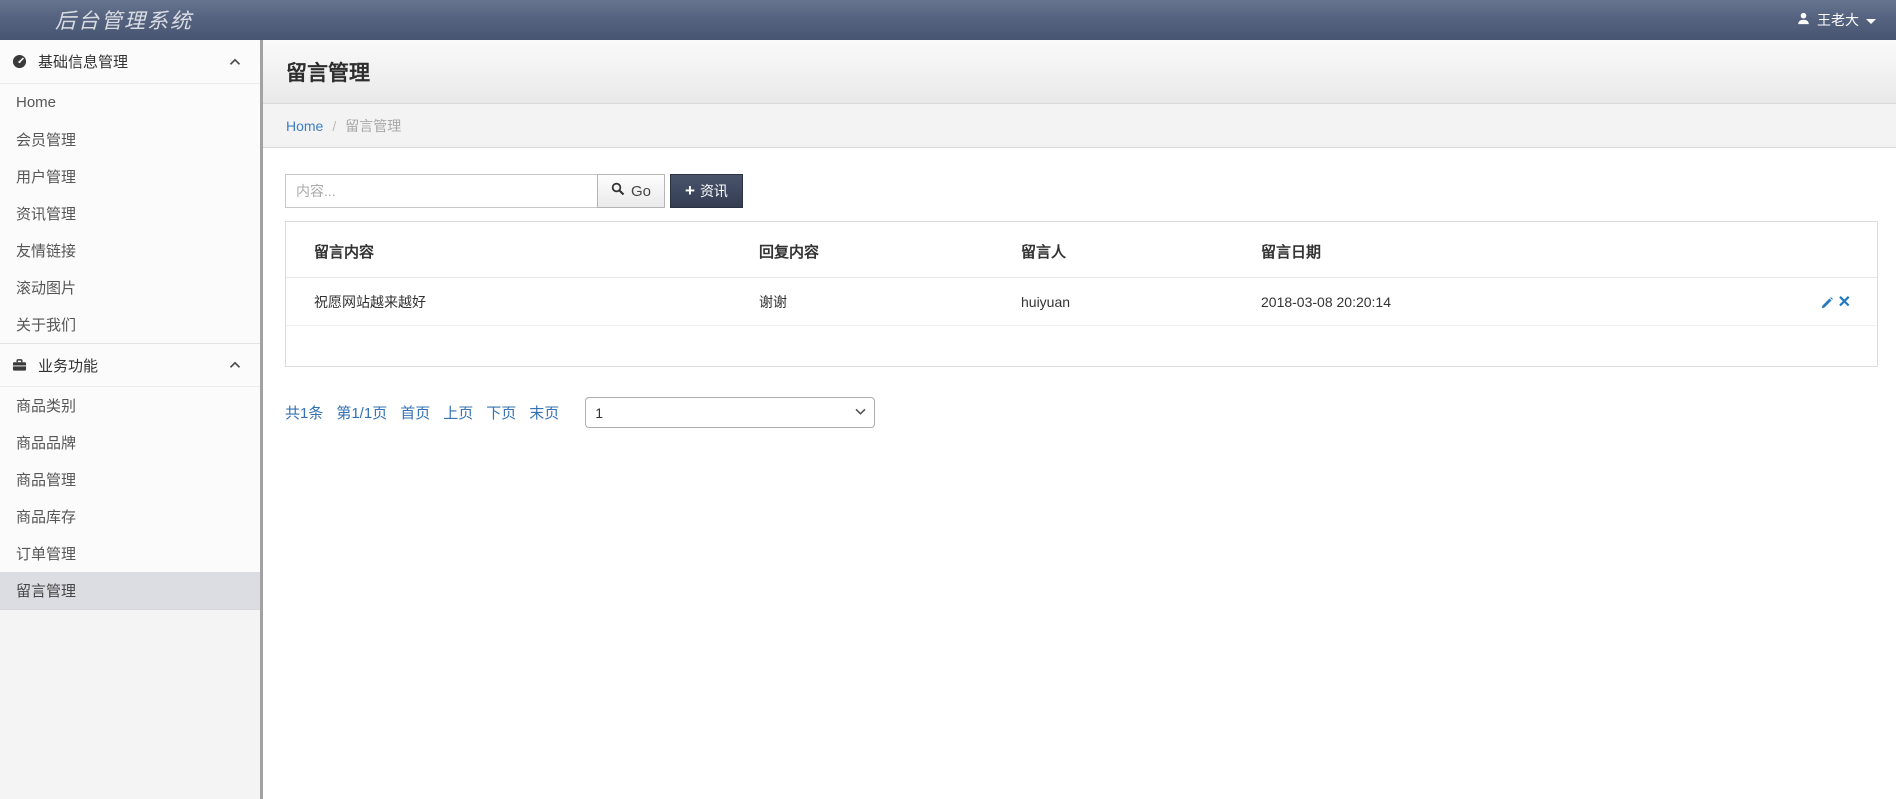 The height and width of the screenshot is (799, 1896). I want to click on sidebar-item-news-mgmt: 资讯管理, so click(130, 213).